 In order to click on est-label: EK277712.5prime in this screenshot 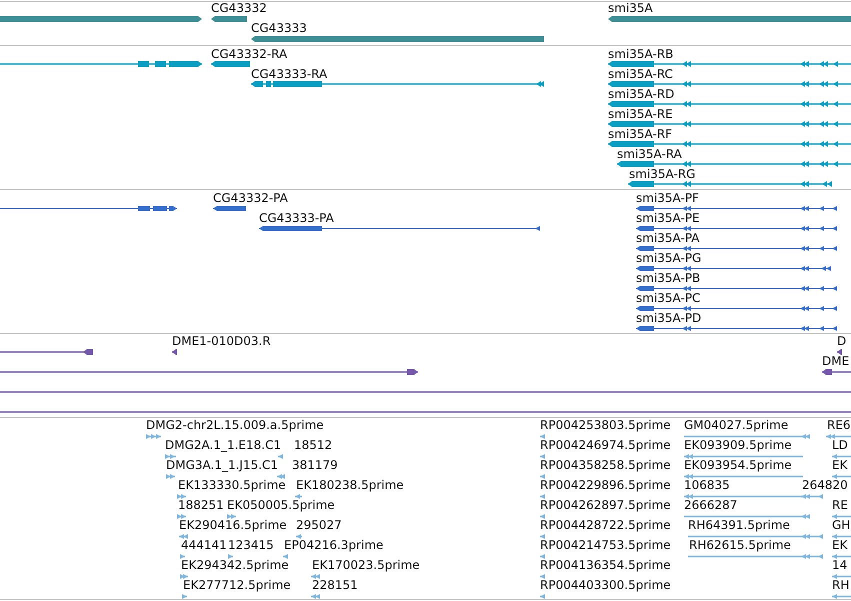, I will do `click(237, 585)`.